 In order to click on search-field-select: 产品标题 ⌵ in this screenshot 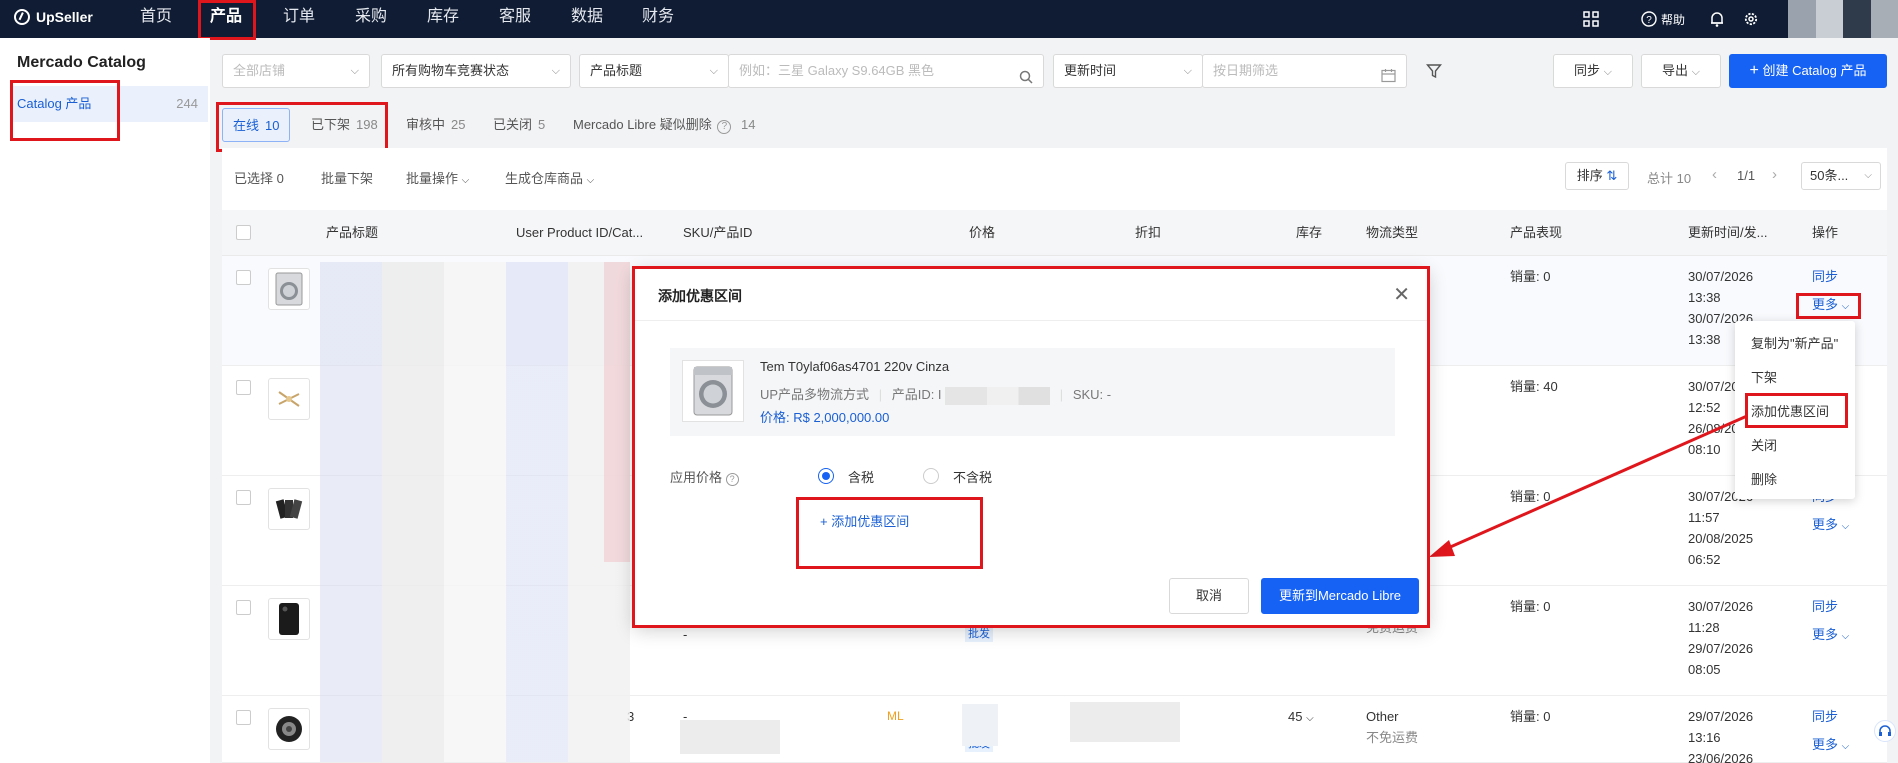, I will do `click(654, 71)`.